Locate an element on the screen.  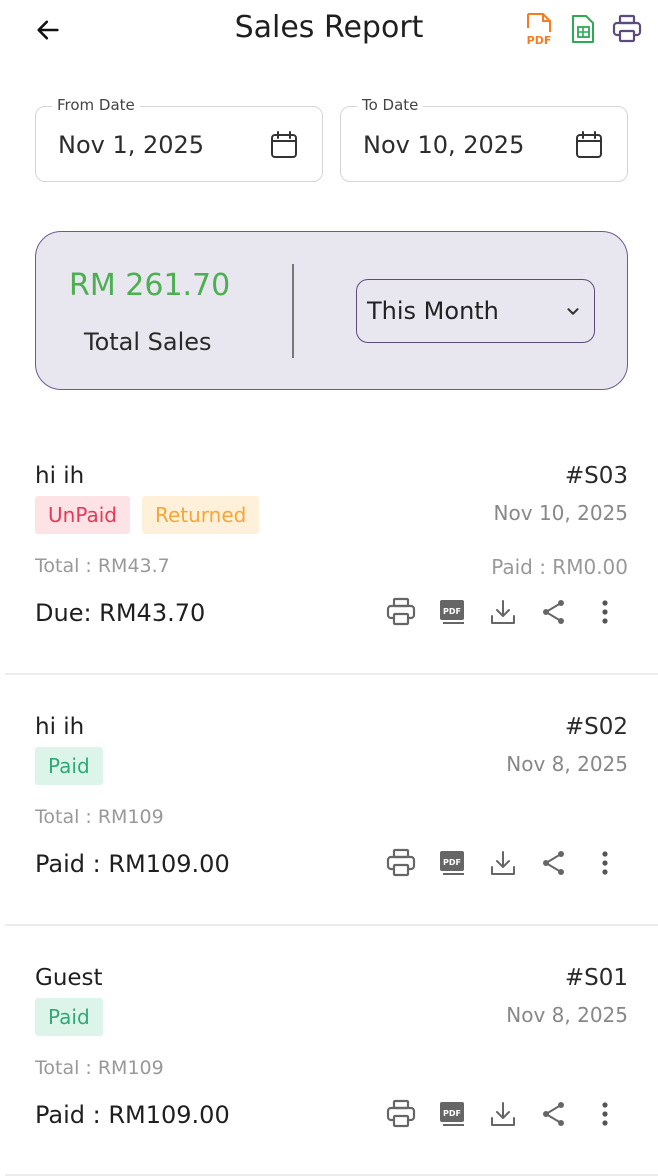
to-date-field: To Date Nov 10, 2025 is located at coordinates (484, 139).